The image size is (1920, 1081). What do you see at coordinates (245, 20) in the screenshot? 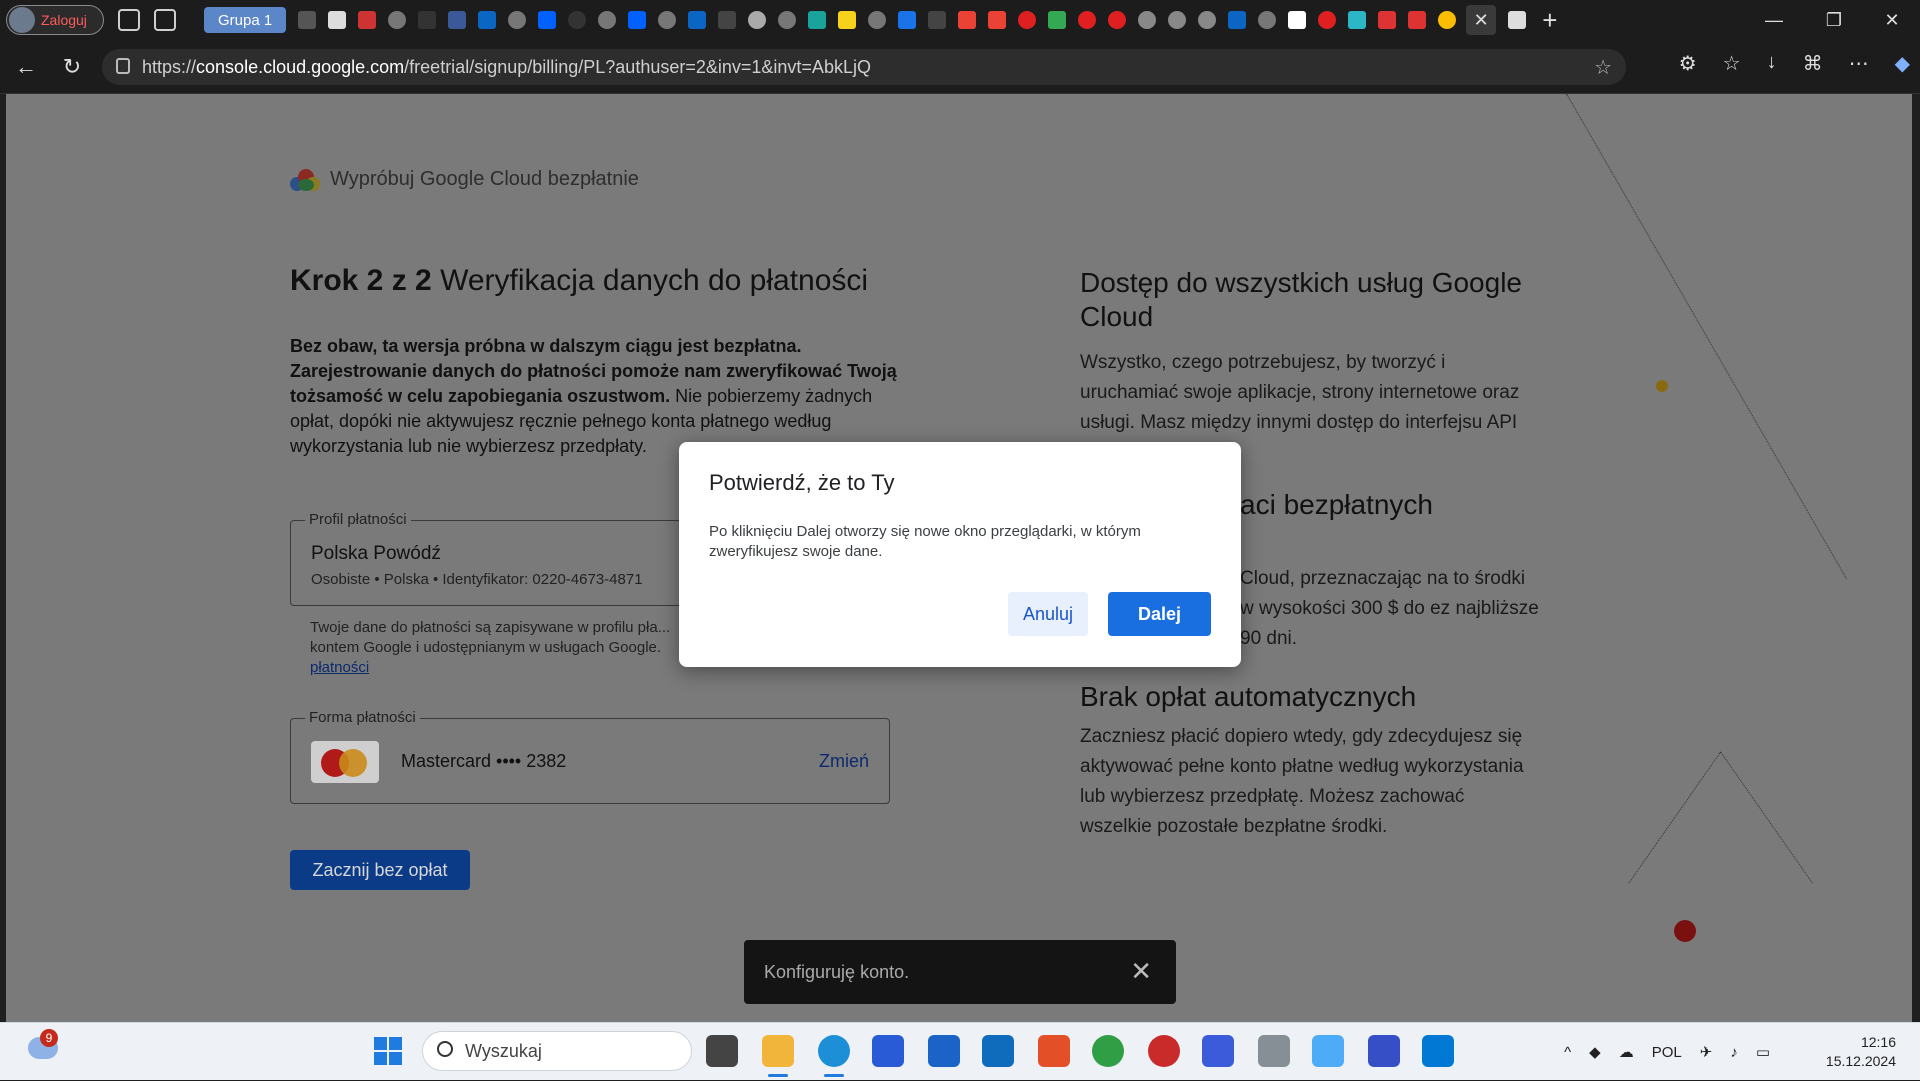
I see `tab-group-chip: Grupa 1` at bounding box center [245, 20].